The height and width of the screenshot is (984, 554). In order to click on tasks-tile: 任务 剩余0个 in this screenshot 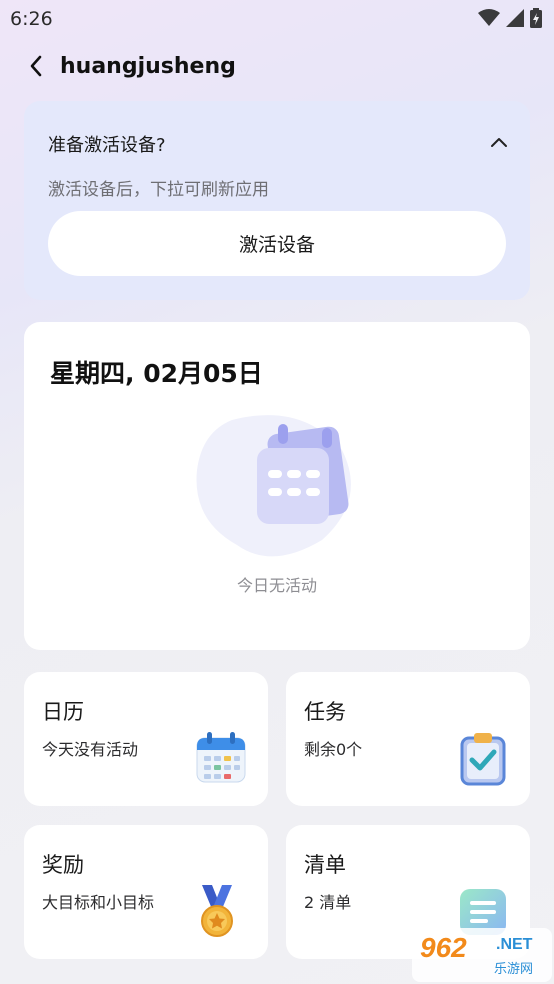, I will do `click(408, 739)`.